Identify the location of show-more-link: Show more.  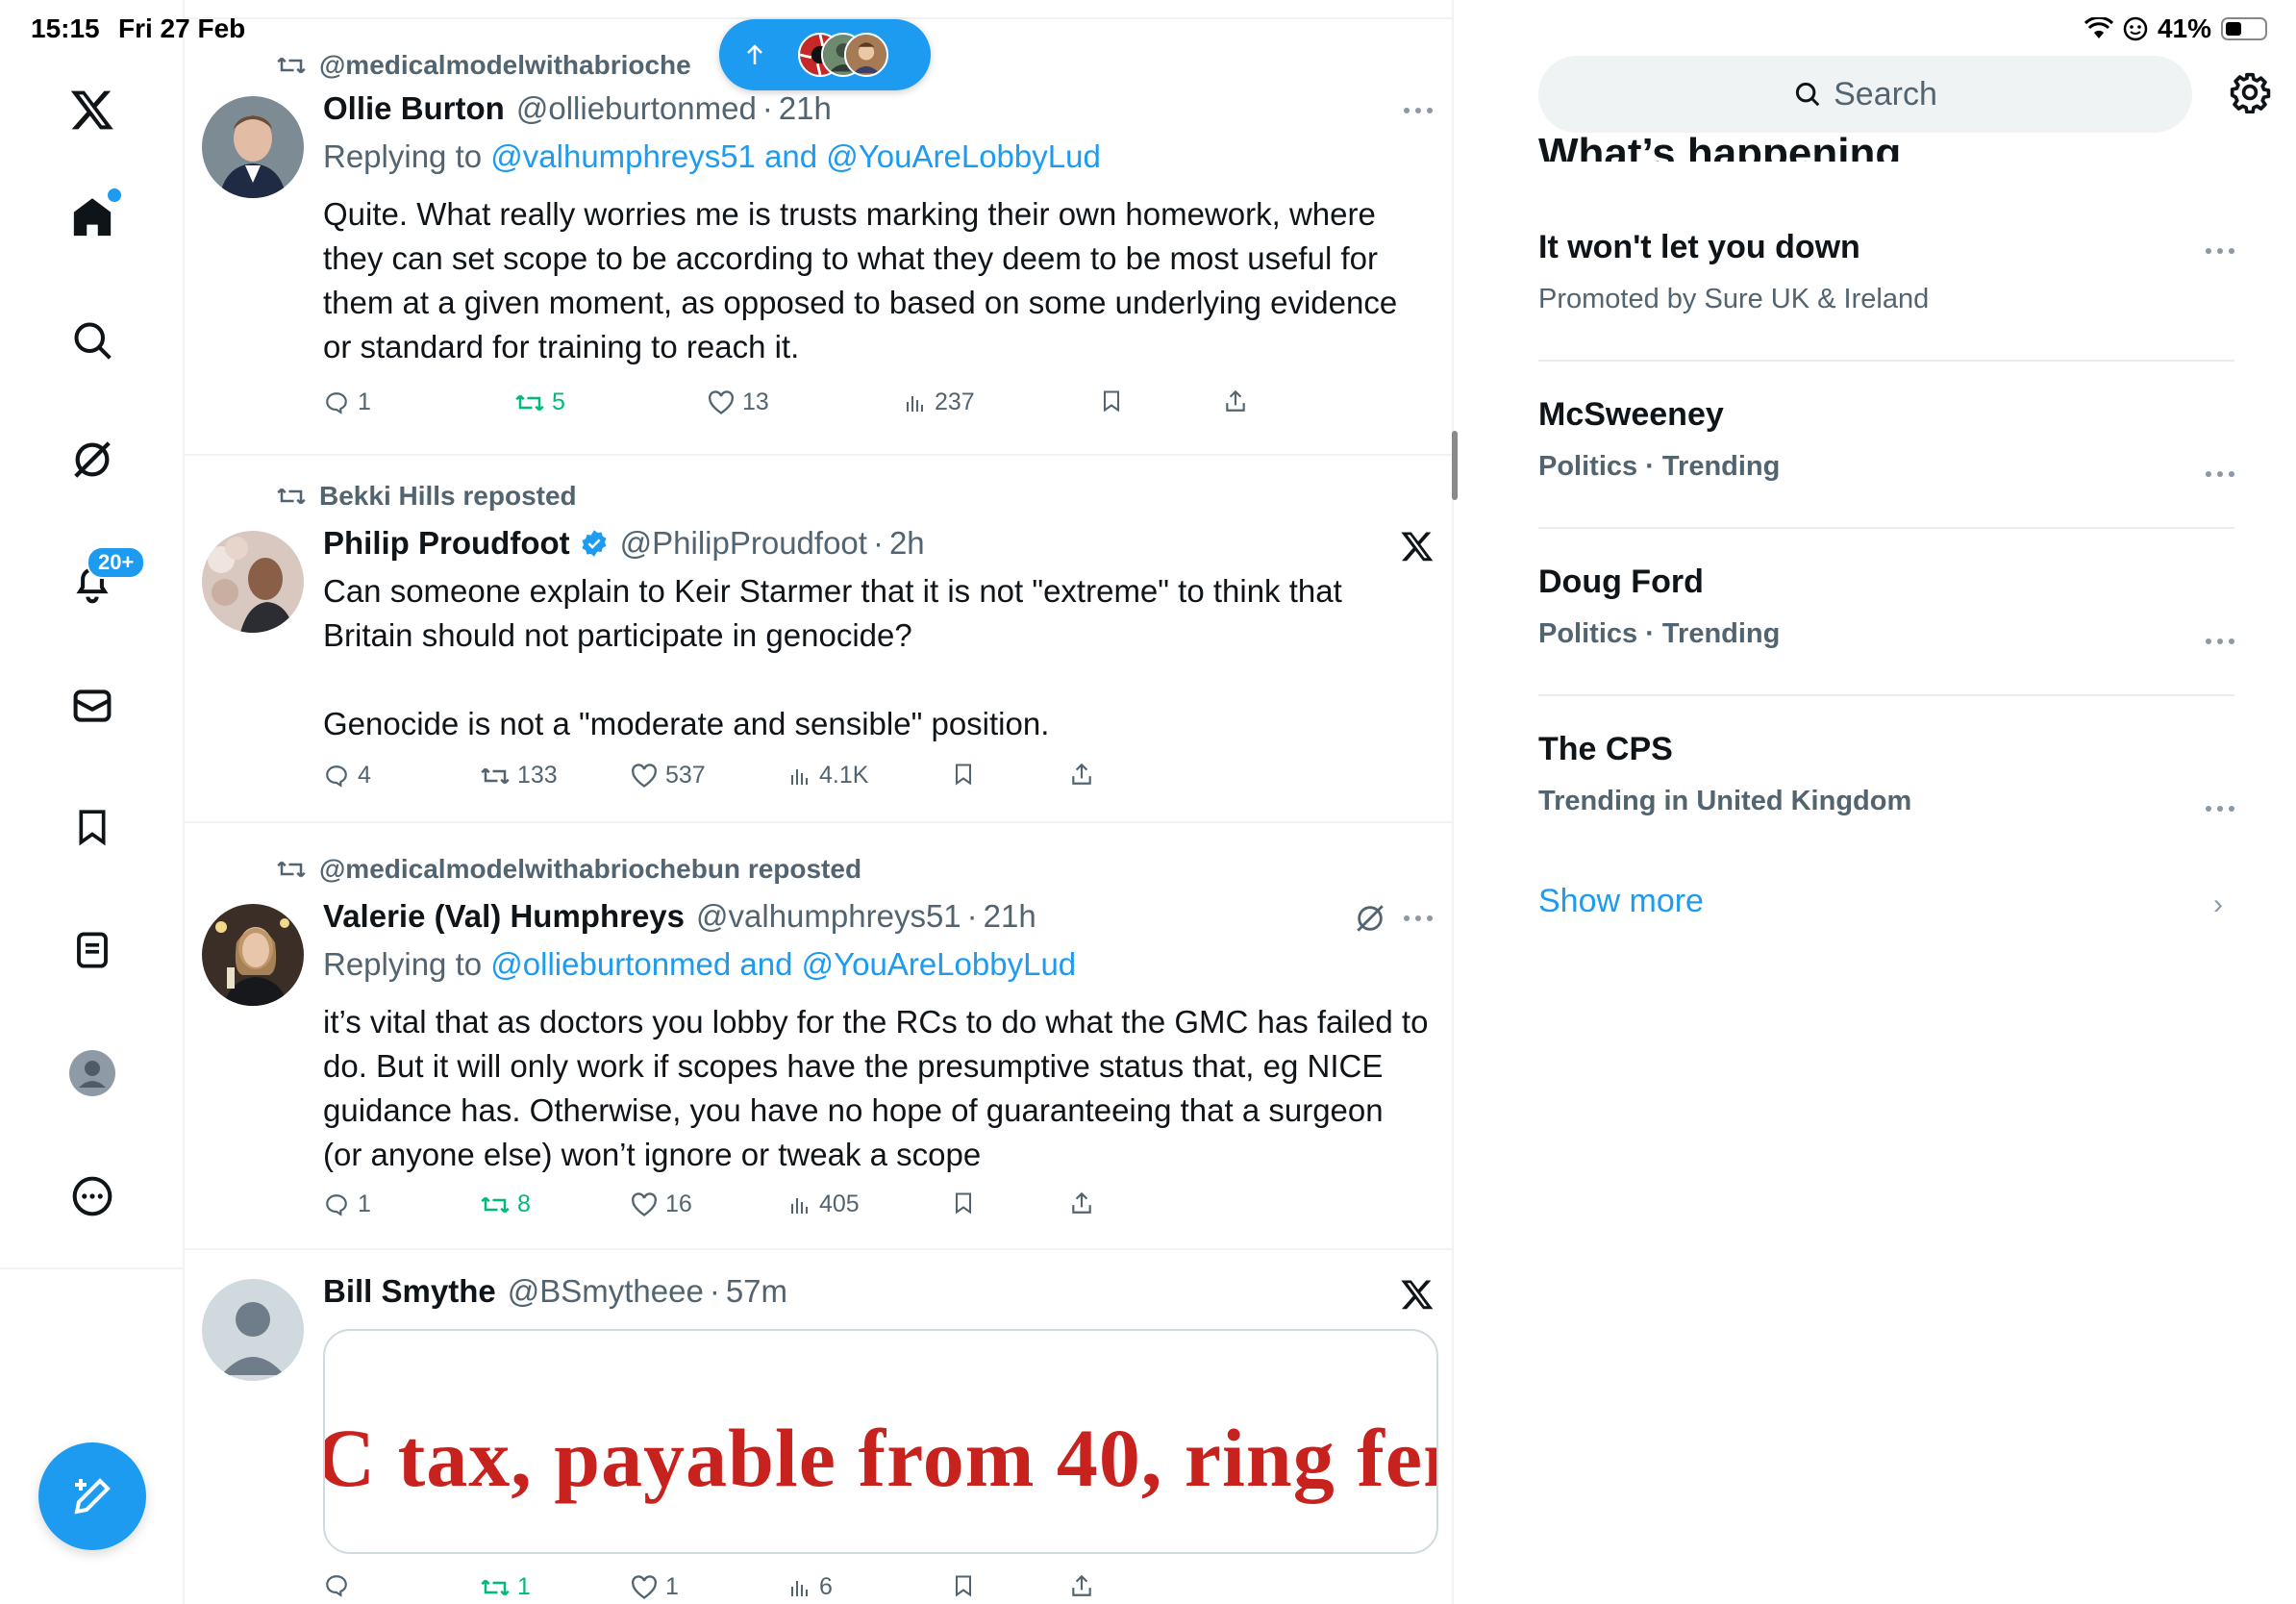
(1621, 901).